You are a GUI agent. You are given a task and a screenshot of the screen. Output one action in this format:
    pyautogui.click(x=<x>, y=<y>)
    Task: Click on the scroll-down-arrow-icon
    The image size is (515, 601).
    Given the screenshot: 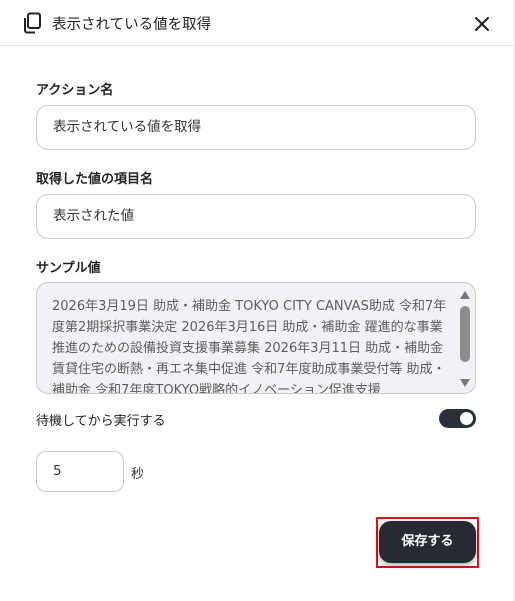 What is the action you would take?
    pyautogui.click(x=465, y=383)
    